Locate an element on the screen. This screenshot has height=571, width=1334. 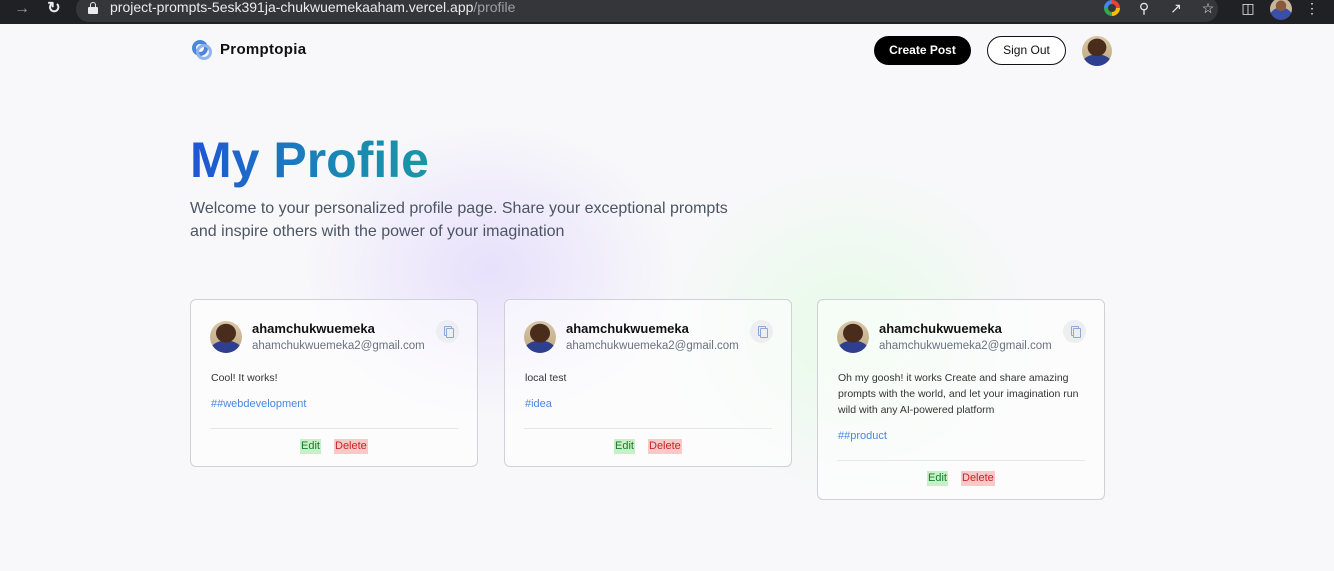
prompt-tag: ##webdevelopment is located at coordinates (258, 404).